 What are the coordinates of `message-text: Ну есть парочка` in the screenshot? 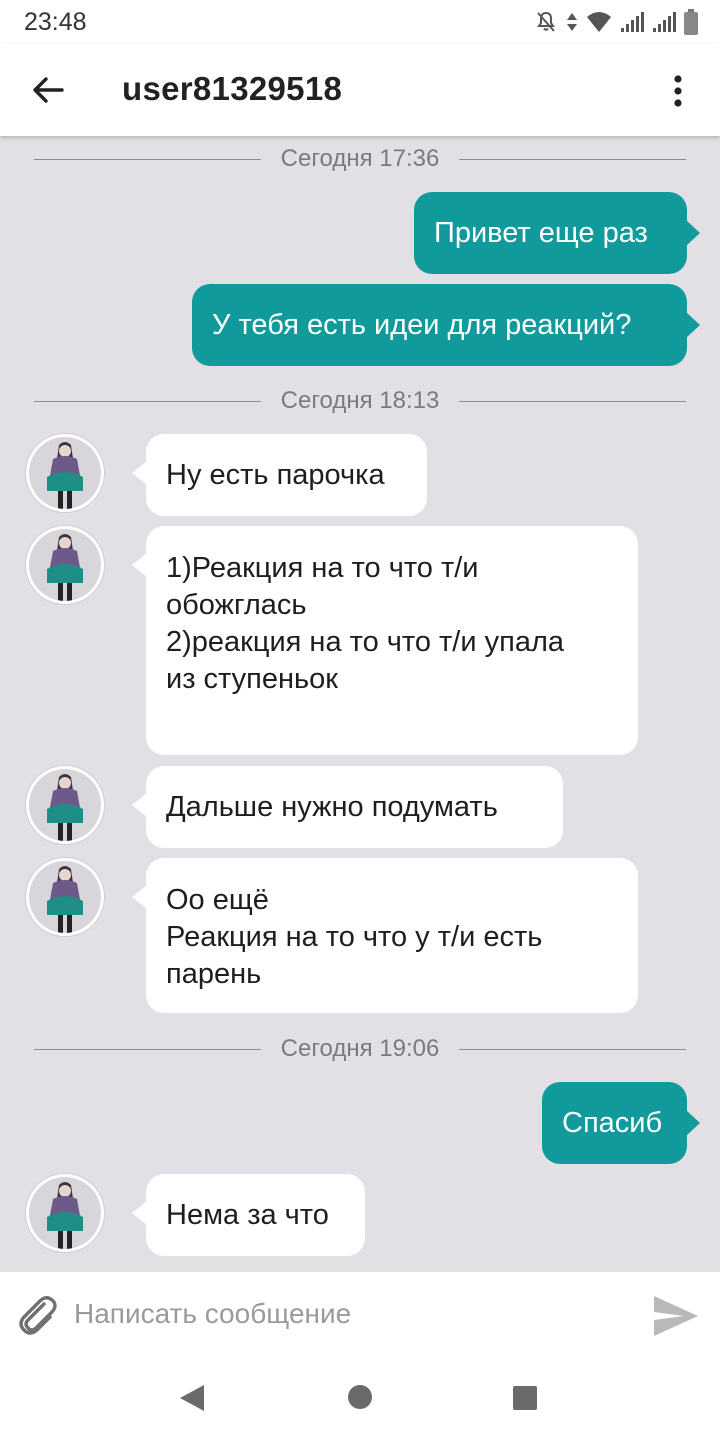 It's located at (275, 474).